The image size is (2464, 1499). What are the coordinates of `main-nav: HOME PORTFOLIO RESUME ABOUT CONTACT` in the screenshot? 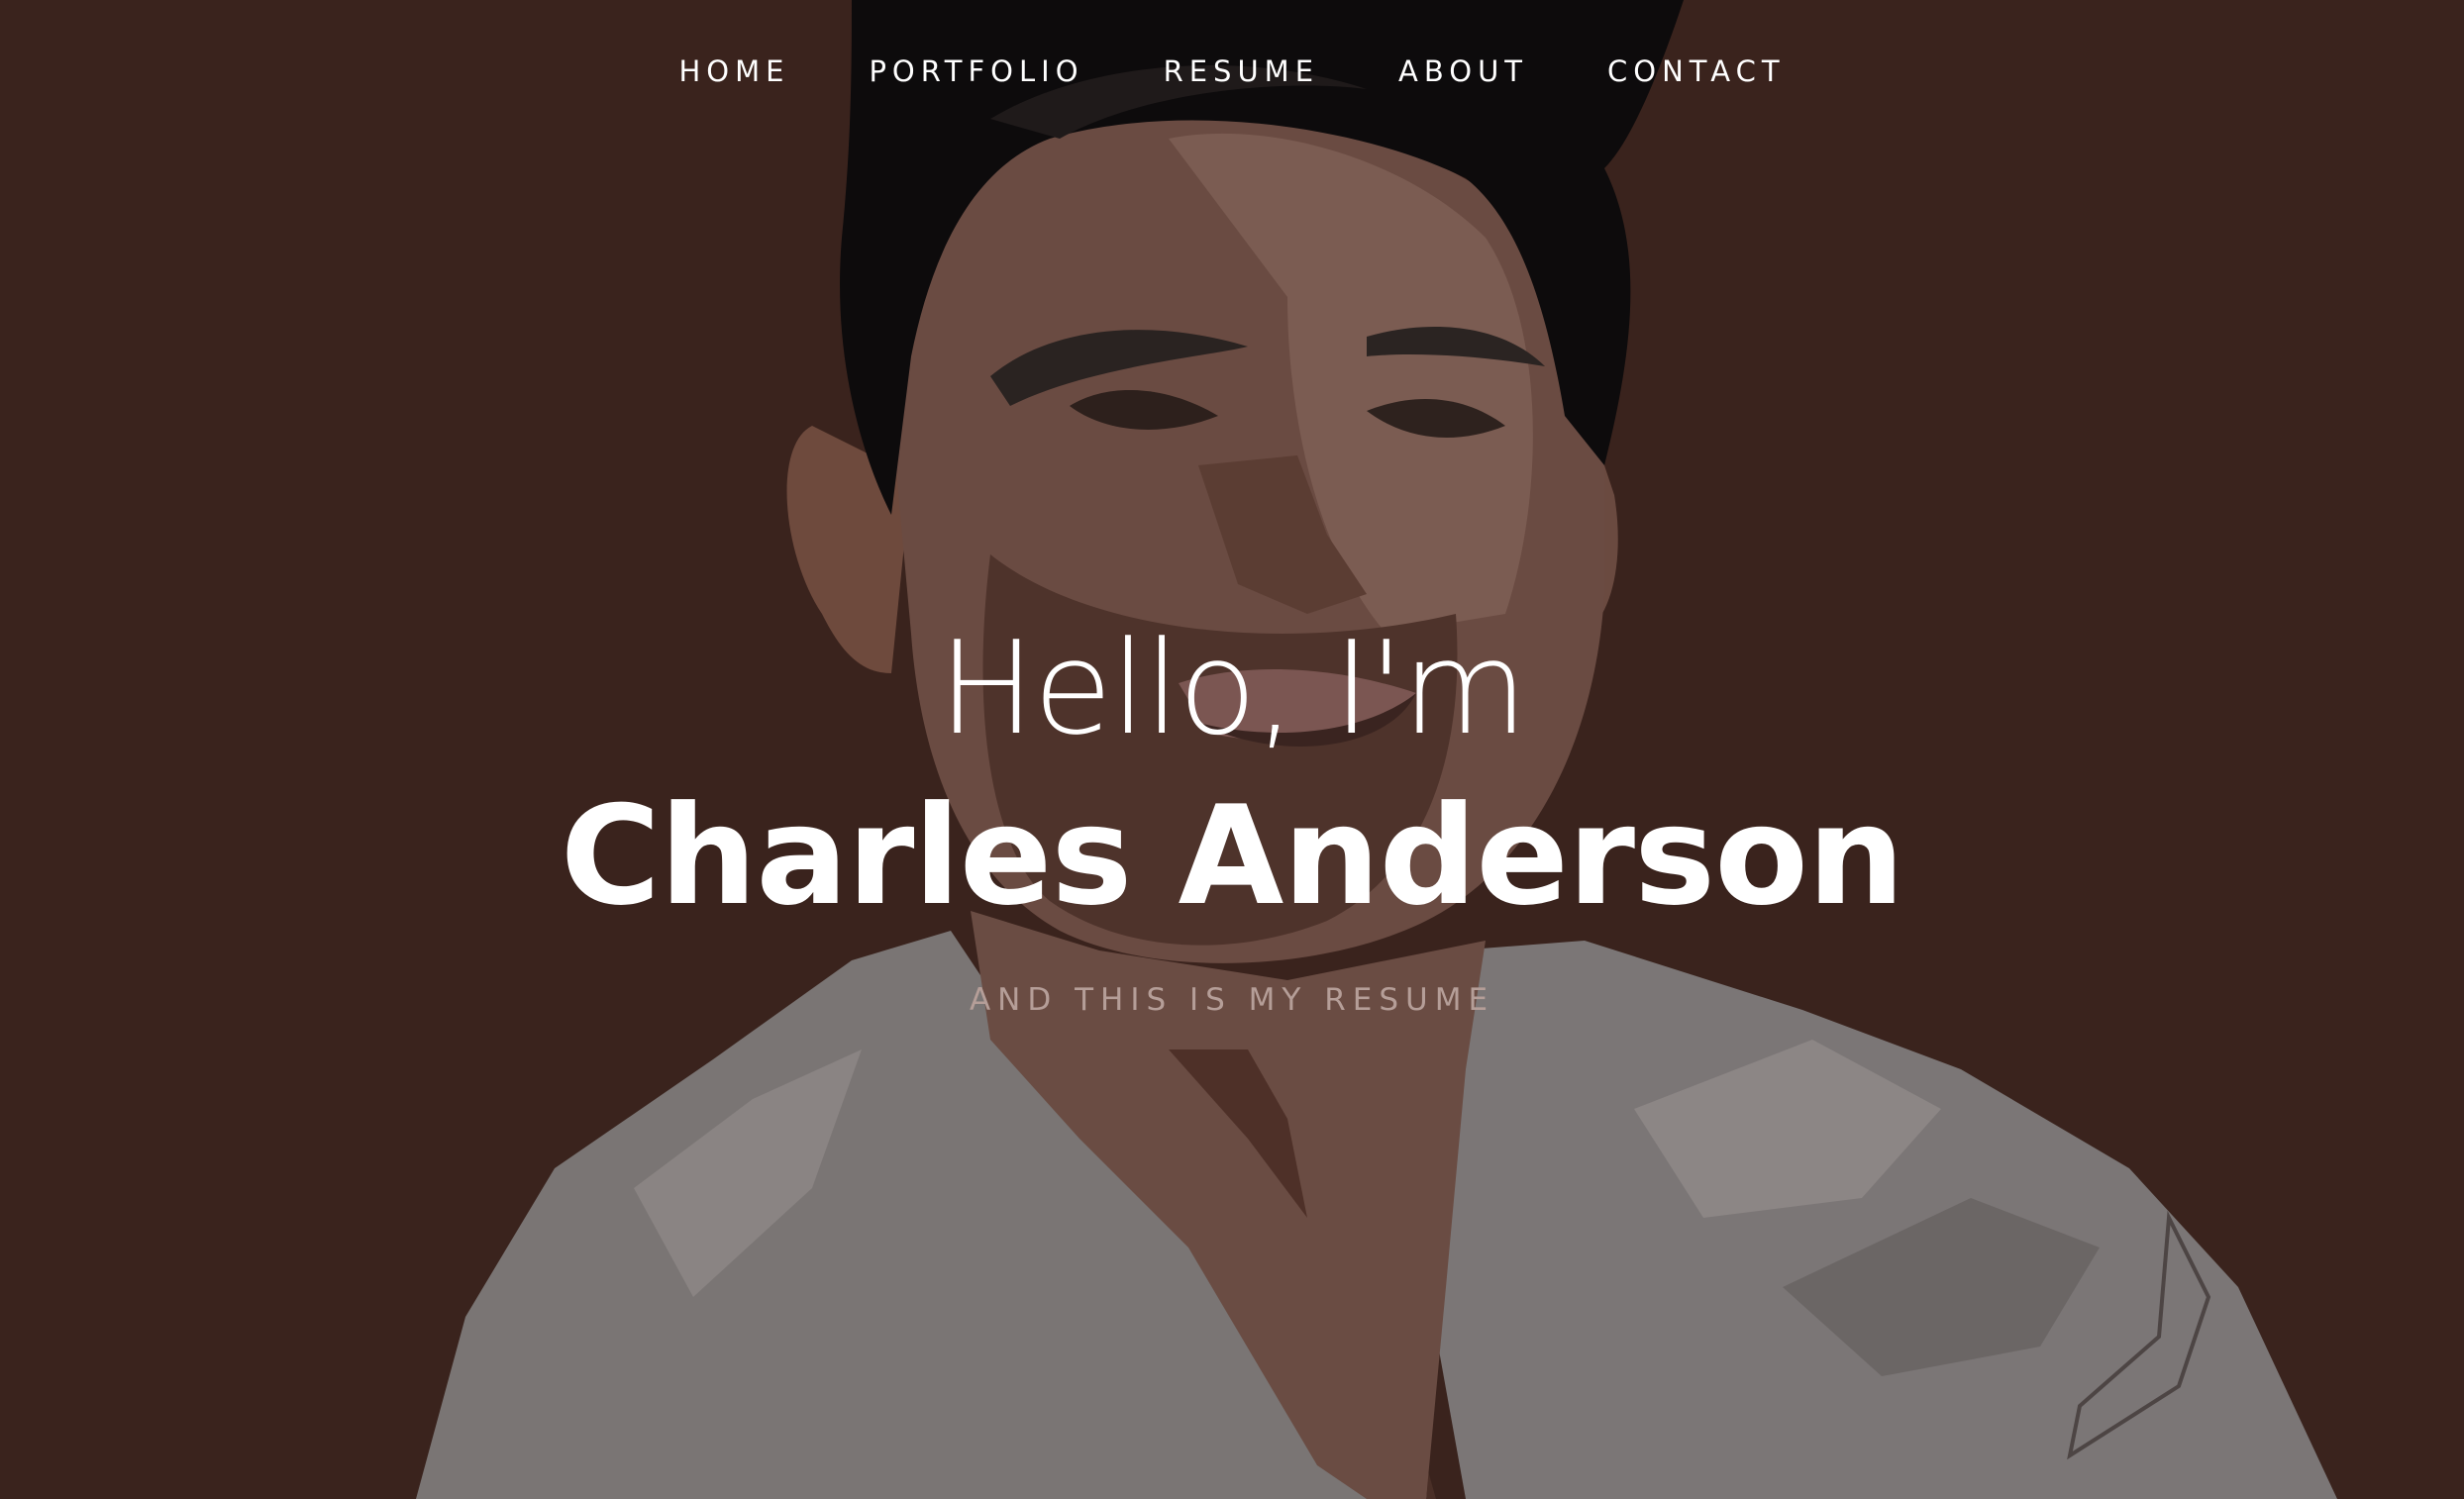 It's located at (1232, 71).